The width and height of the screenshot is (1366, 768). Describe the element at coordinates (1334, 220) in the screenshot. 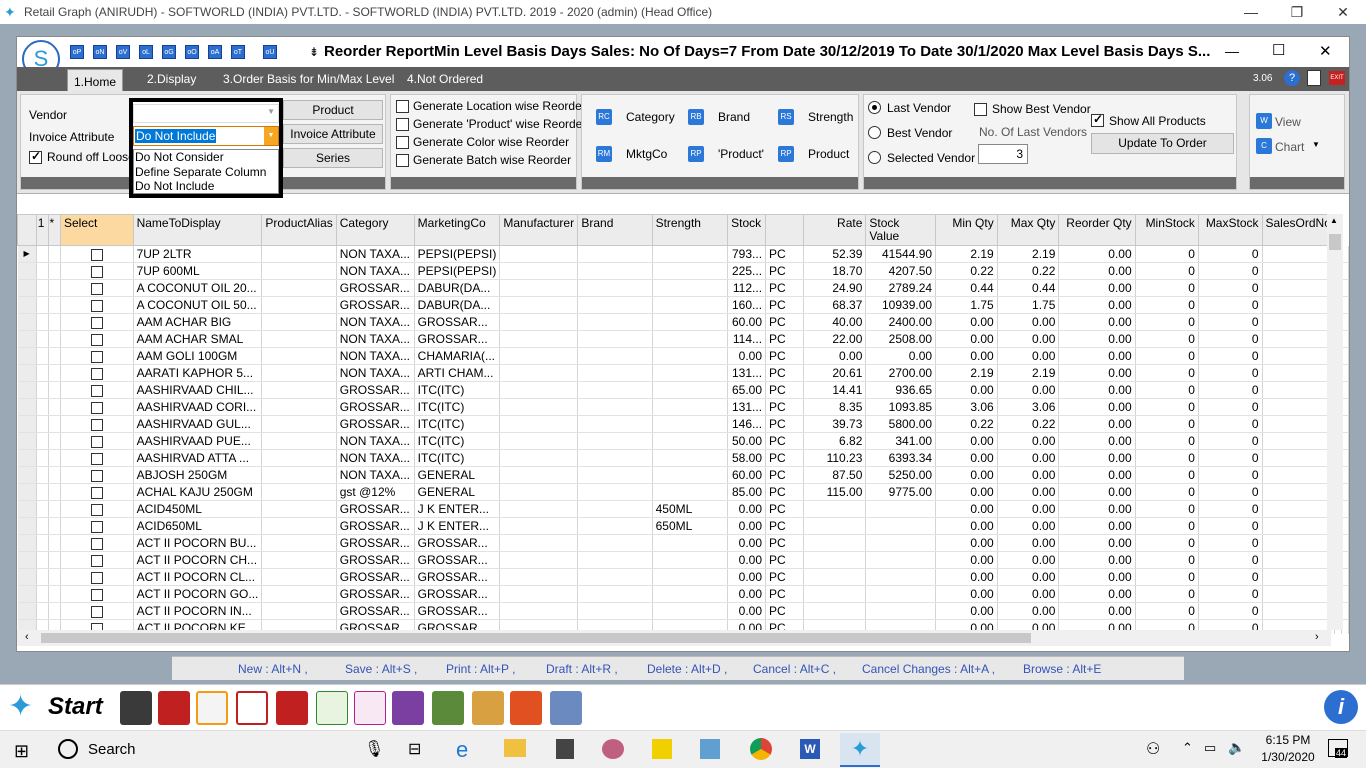

I see `scroll-up-icon: ▲` at that location.